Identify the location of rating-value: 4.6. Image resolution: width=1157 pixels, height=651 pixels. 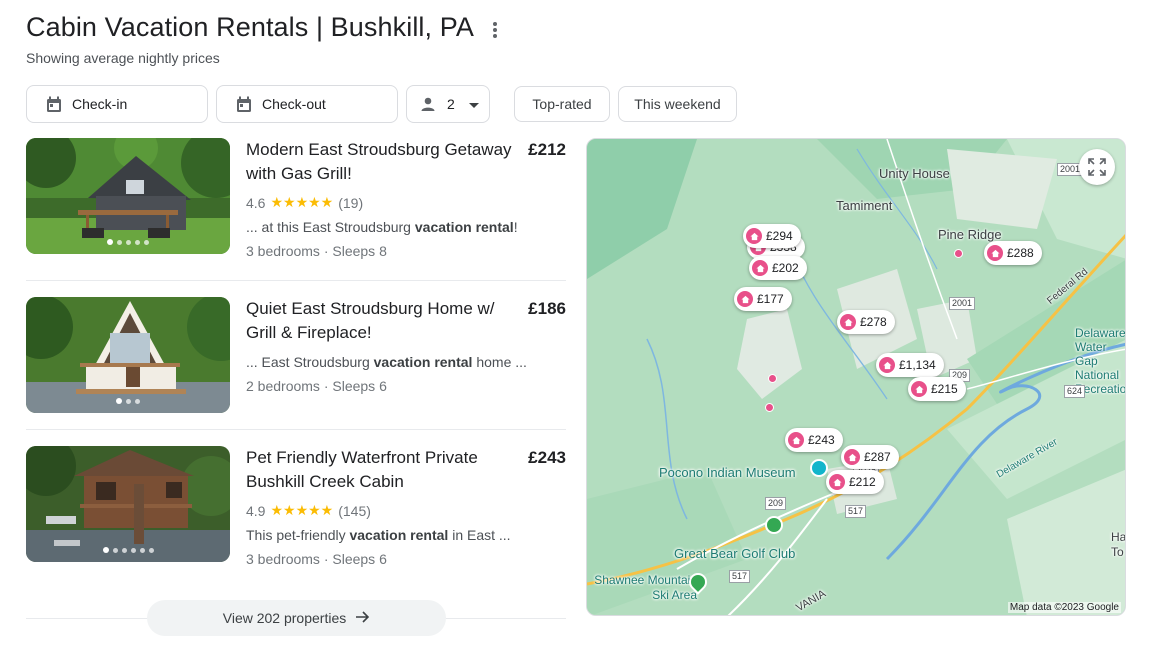
(256, 202).